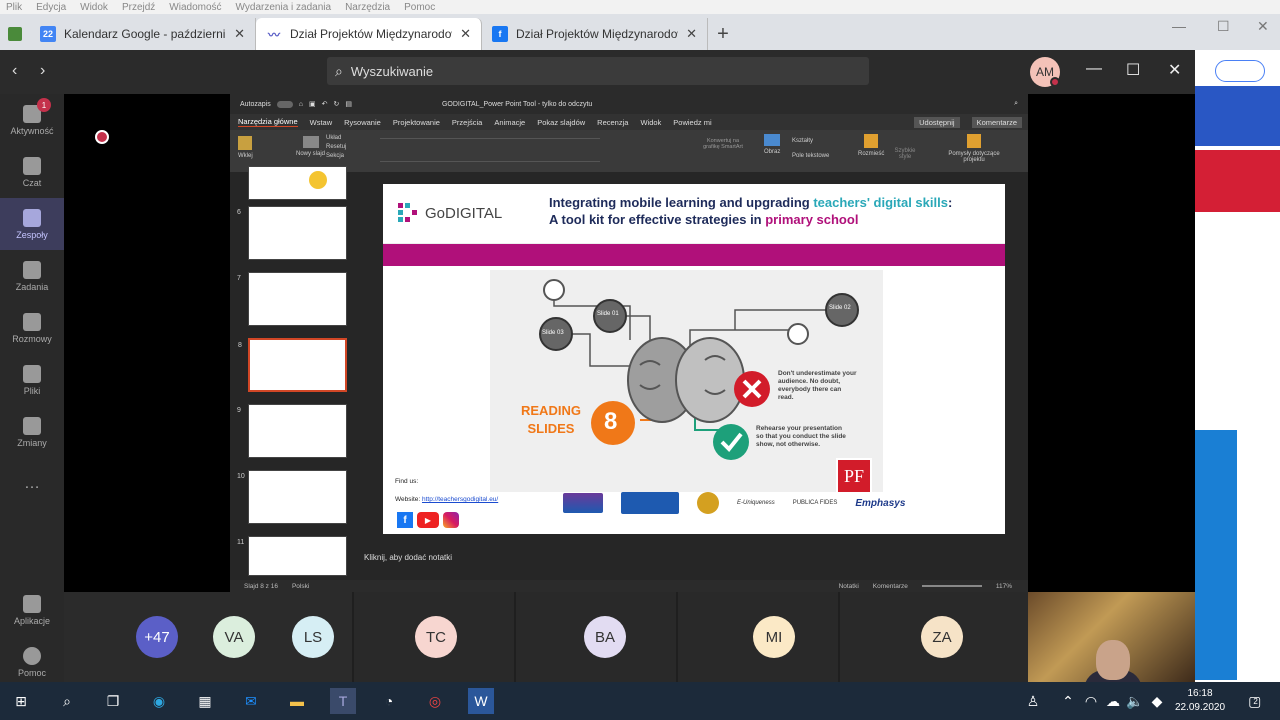  I want to click on participant-avatar: TC, so click(436, 637).